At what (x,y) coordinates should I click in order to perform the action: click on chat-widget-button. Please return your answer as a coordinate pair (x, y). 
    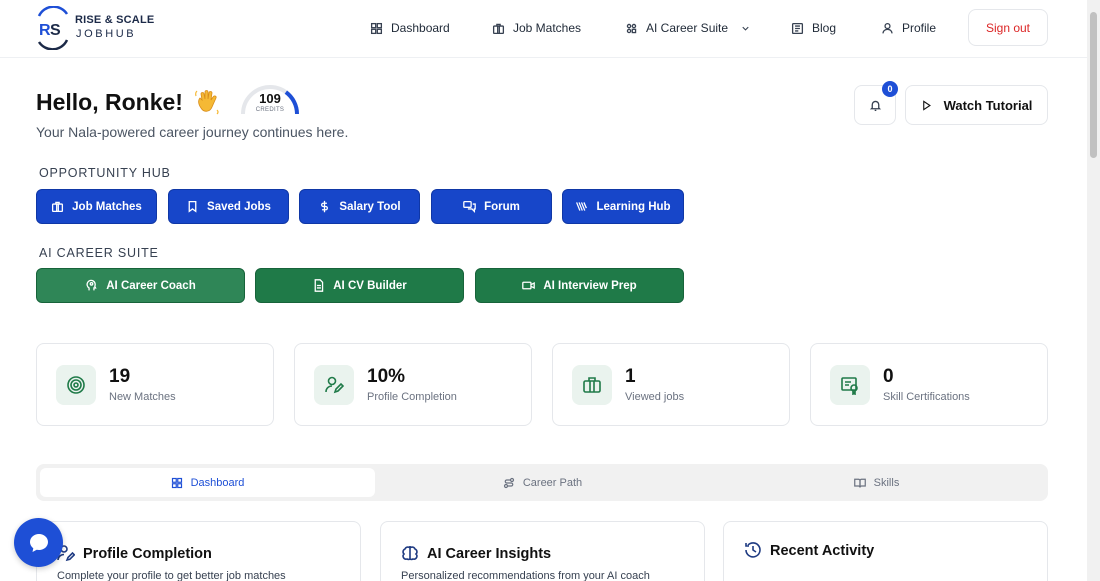
    Looking at the image, I should click on (38, 542).